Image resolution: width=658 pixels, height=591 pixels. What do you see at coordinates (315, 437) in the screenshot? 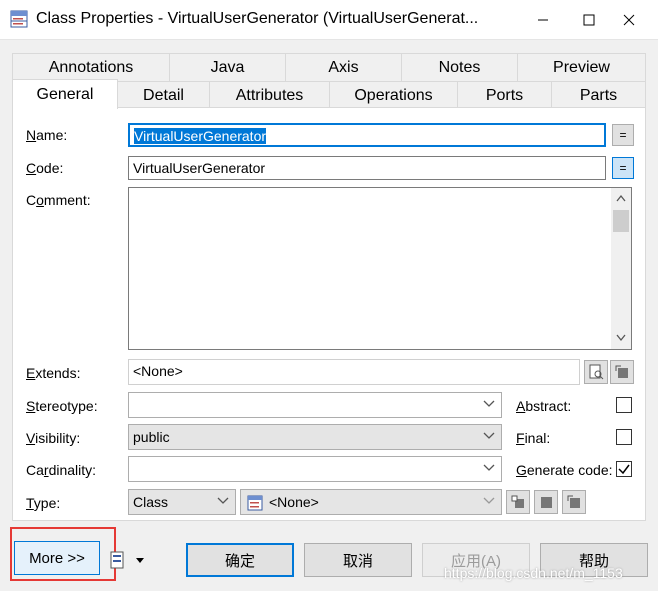
I see `visibility-select: public` at bounding box center [315, 437].